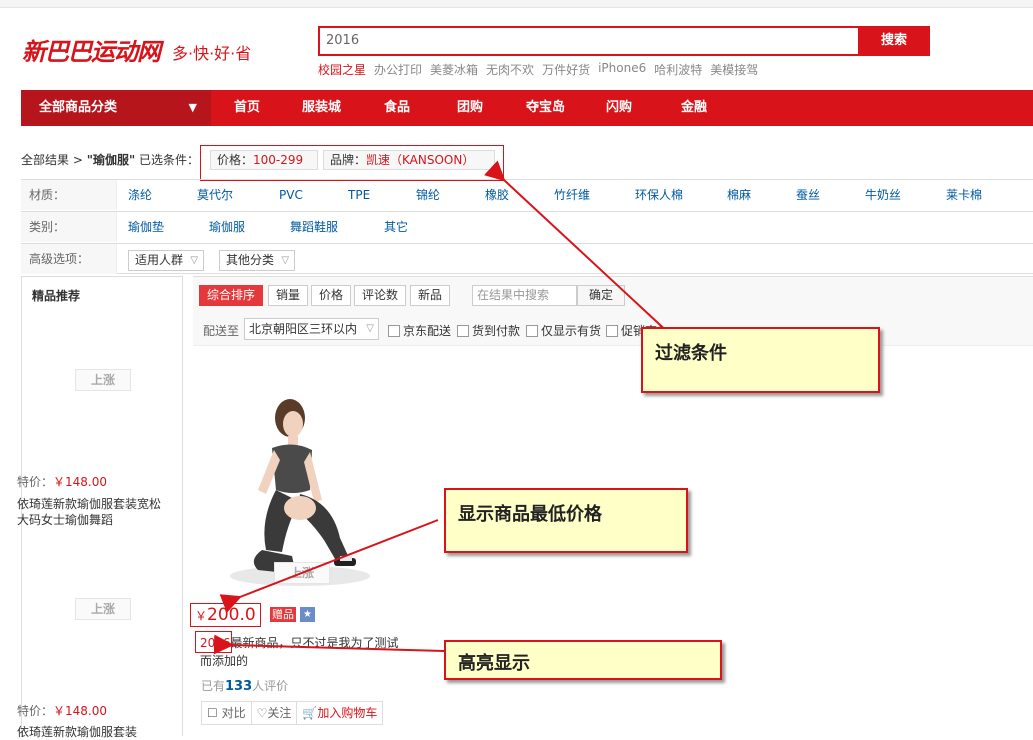 This screenshot has width=1033, height=740. Describe the element at coordinates (140, 195) in the screenshot. I see `attr-value: 涤纶` at that location.